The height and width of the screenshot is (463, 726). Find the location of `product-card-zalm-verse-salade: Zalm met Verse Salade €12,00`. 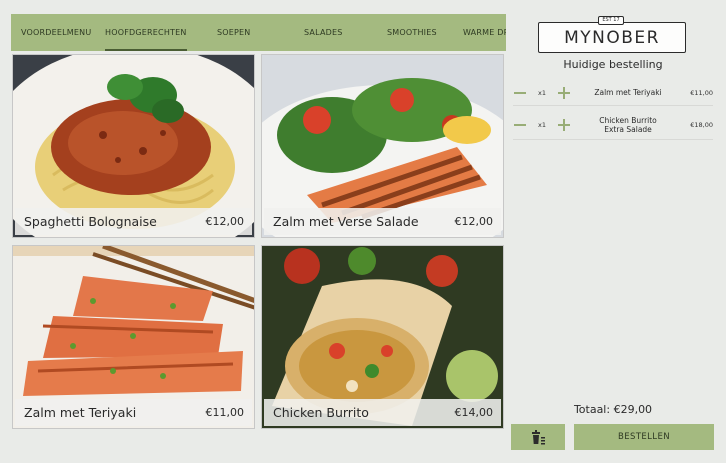

product-card-zalm-verse-salade: Zalm met Verse Salade €12,00 is located at coordinates (382, 146).